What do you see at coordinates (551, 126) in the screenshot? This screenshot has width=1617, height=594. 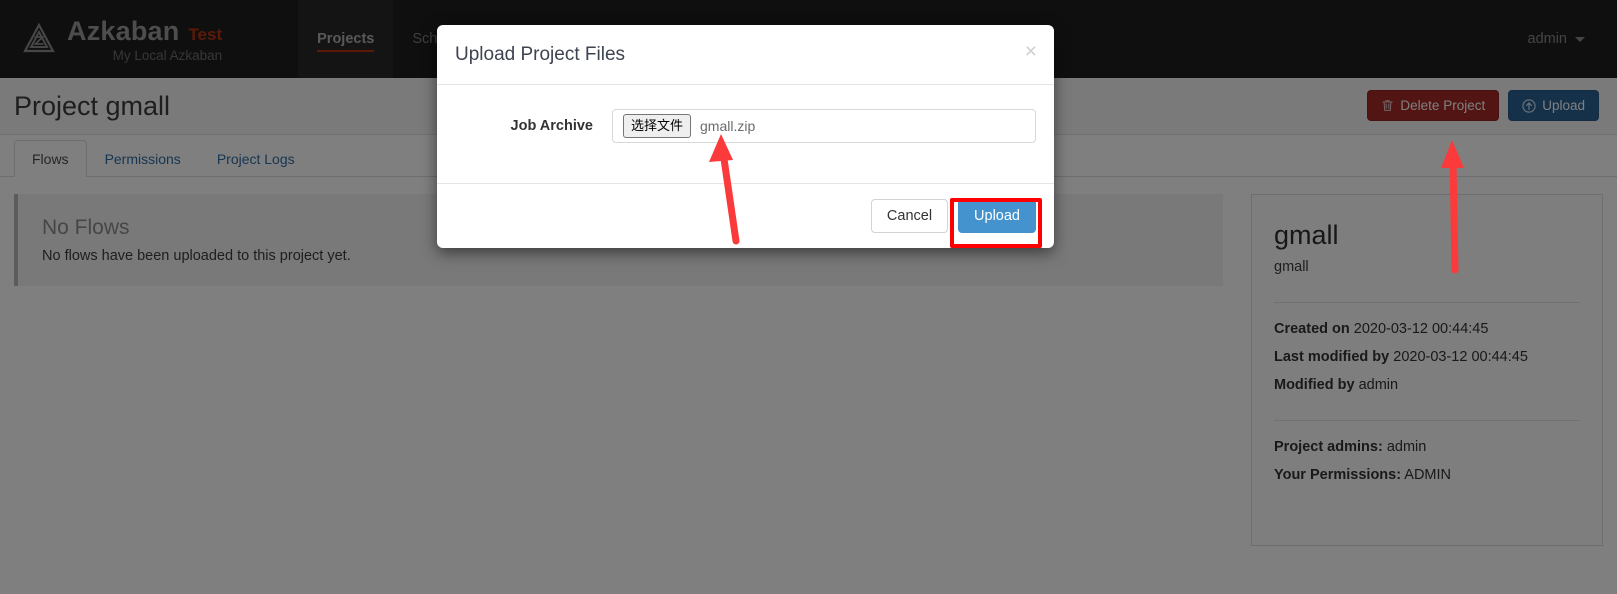 I see `job-archive-label: Job Archive` at bounding box center [551, 126].